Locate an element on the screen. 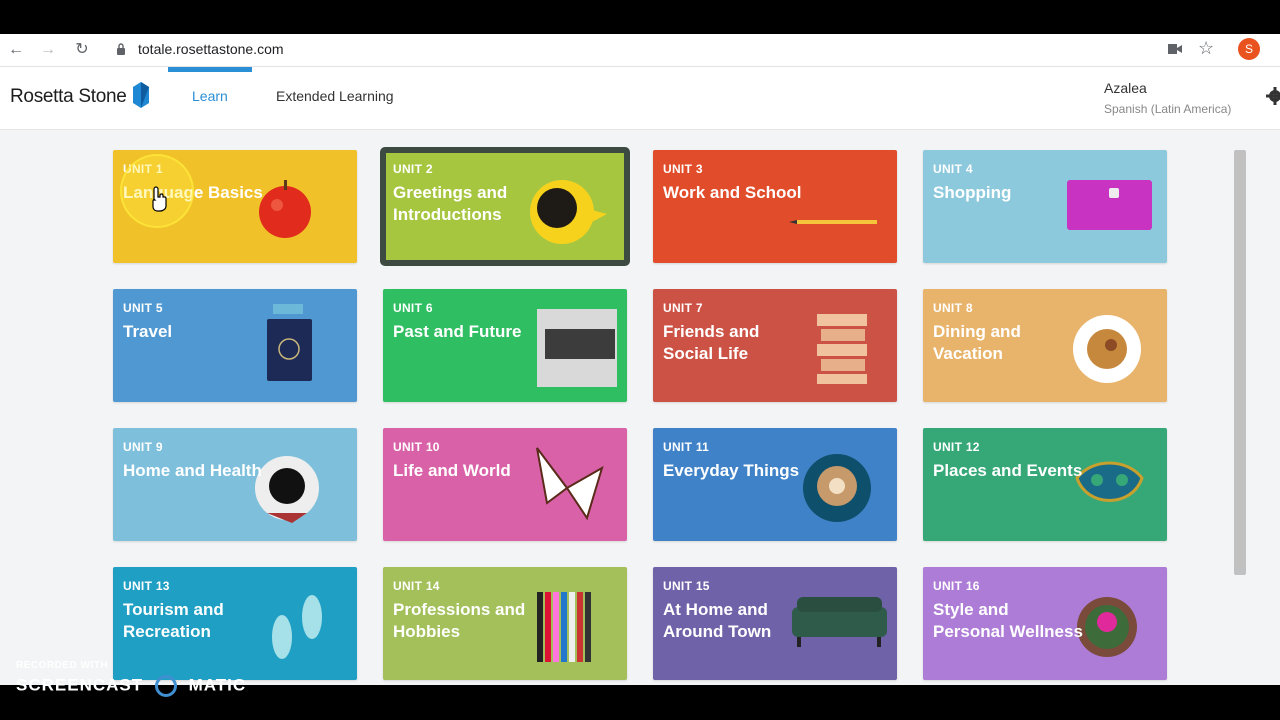 This screenshot has height=720, width=1280. reload-icon: ↻ is located at coordinates (82, 50).